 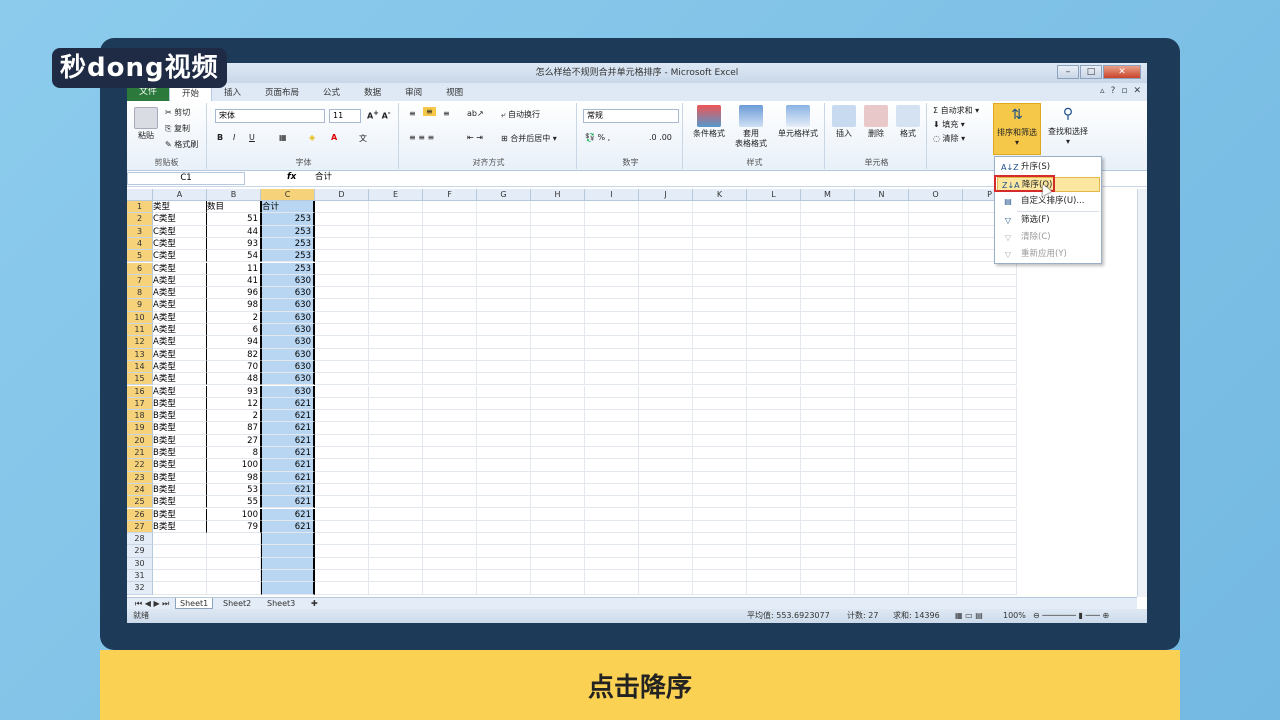 I want to click on format-as-table-button: 套用 表格格式, so click(x=751, y=127).